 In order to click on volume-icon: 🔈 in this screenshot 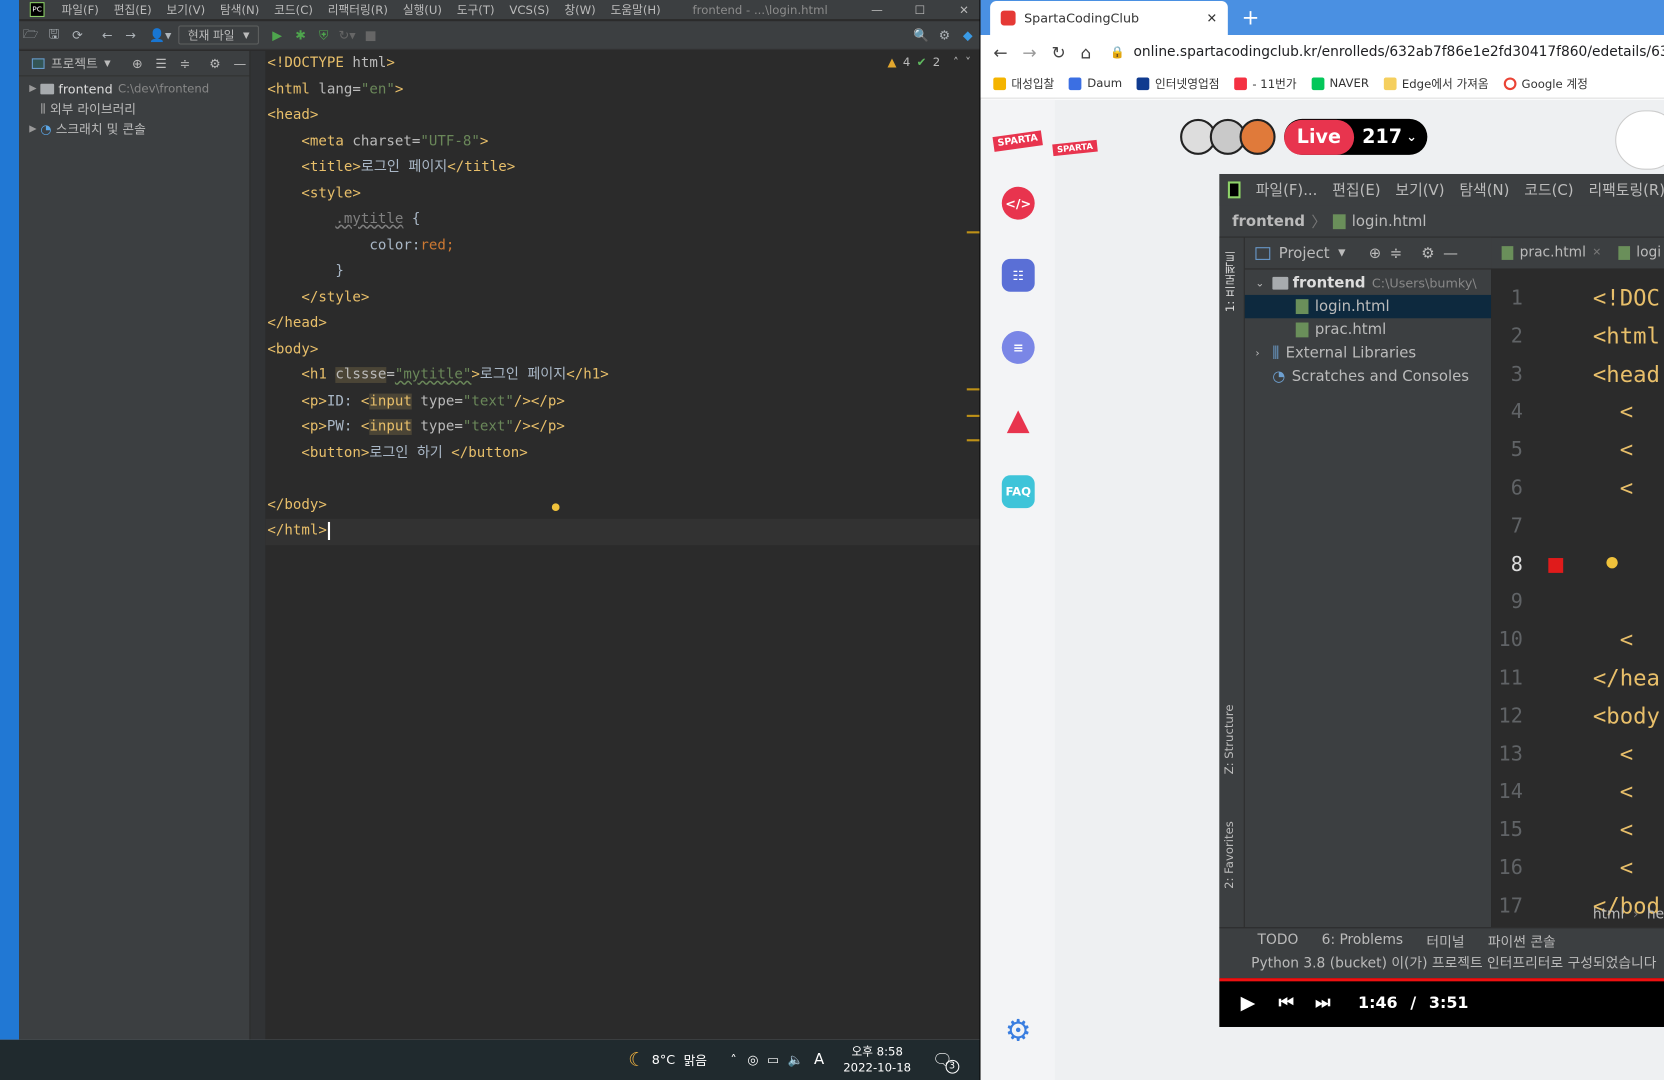, I will do `click(796, 1059)`.